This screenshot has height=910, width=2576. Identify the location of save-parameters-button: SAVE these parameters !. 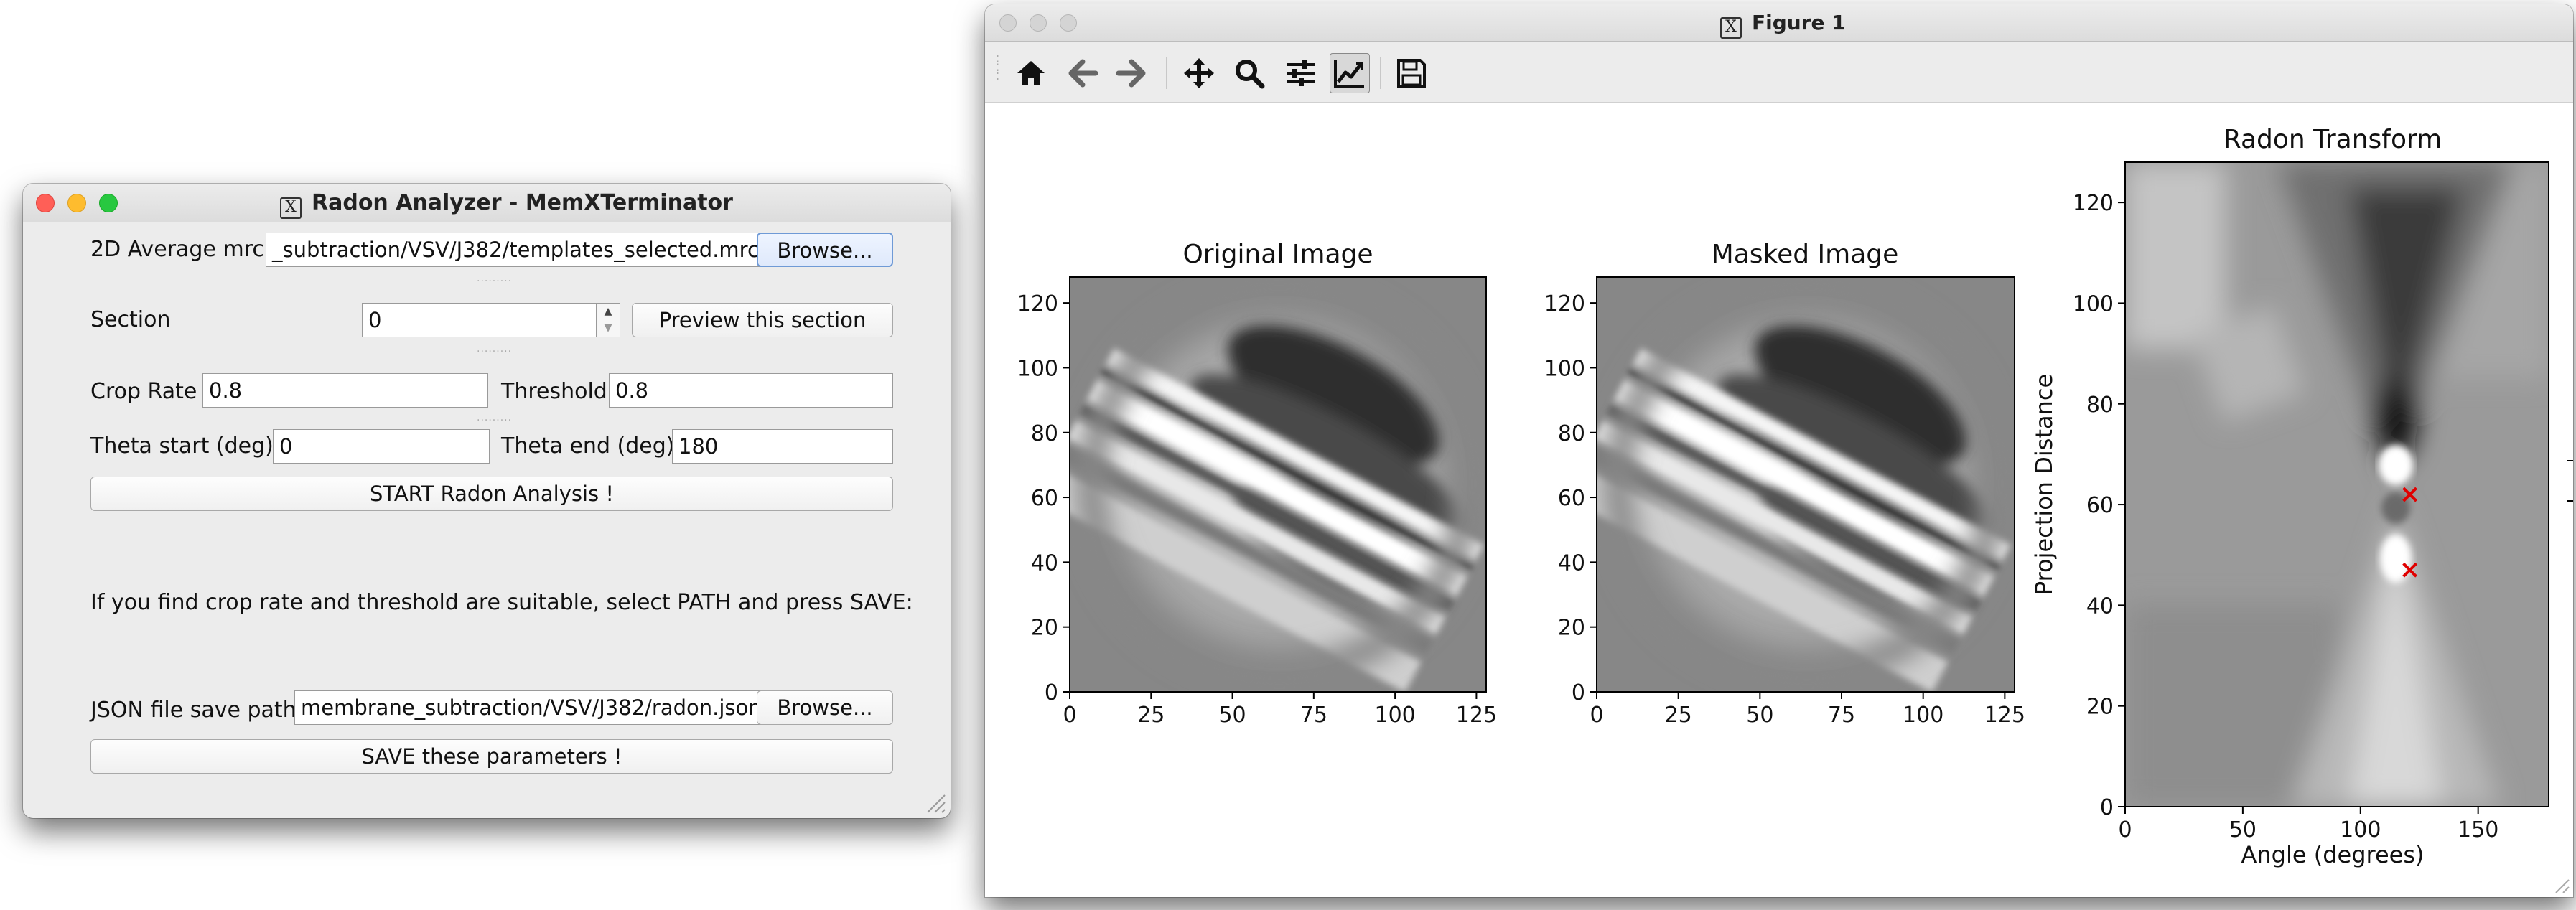
(491, 756).